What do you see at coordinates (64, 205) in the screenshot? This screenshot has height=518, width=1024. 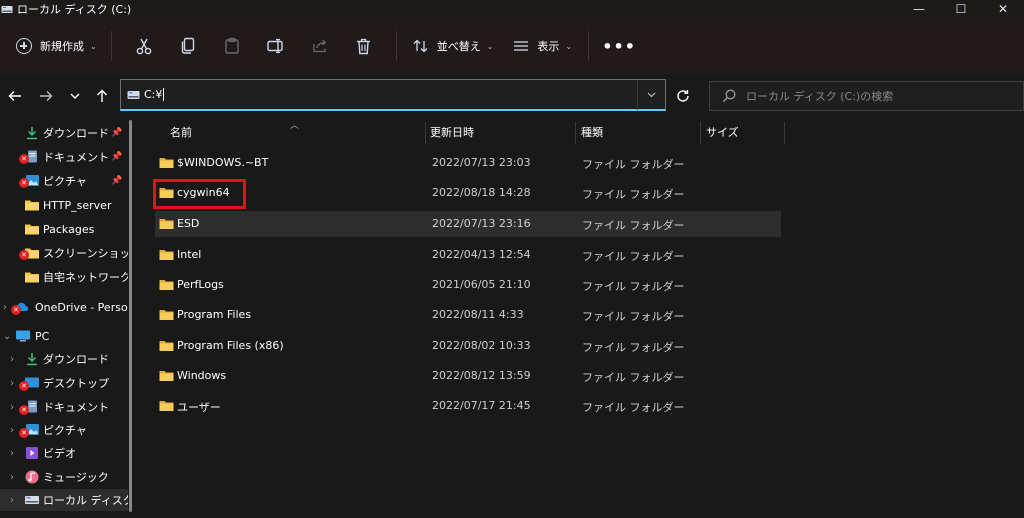 I see `sidebar-item-http-server: HTTP_server` at bounding box center [64, 205].